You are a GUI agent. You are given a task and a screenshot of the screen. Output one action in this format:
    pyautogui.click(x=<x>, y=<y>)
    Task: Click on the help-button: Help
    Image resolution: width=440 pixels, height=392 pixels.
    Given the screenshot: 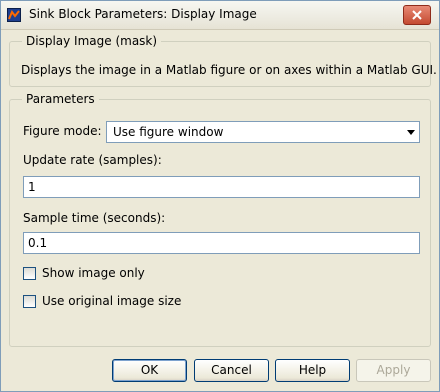 What is the action you would take?
    pyautogui.click(x=312, y=370)
    